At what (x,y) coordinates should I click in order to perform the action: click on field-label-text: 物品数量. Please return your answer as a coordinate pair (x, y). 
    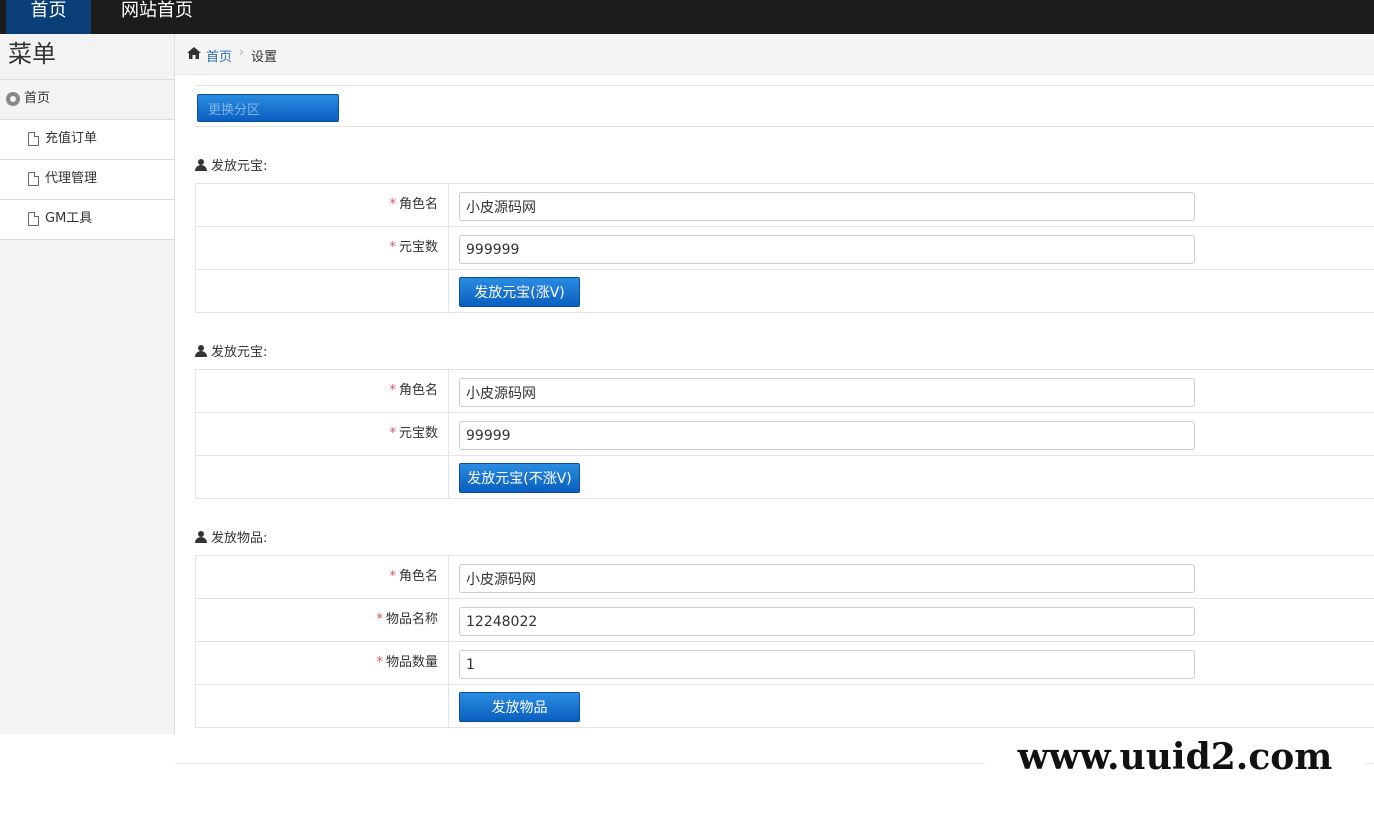
    Looking at the image, I should click on (411, 662).